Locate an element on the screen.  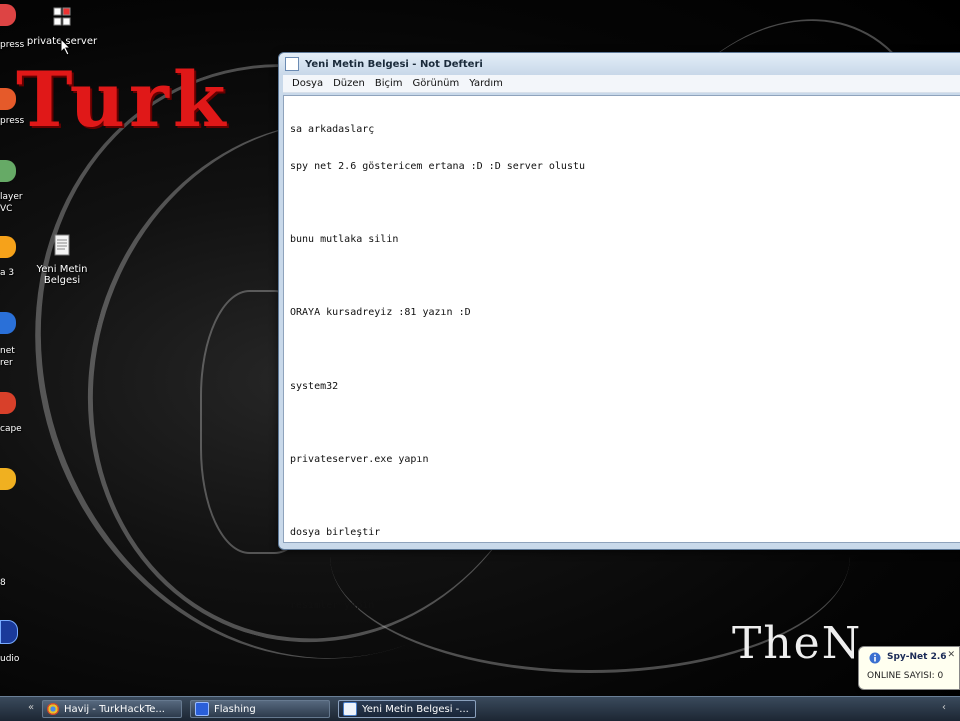
tray-expand-icon: ‹ is located at coordinates (947, 709).